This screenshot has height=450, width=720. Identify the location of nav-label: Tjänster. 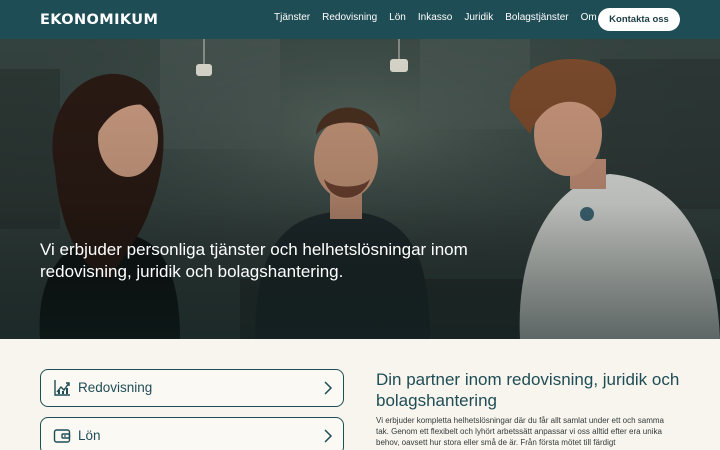
(292, 17).